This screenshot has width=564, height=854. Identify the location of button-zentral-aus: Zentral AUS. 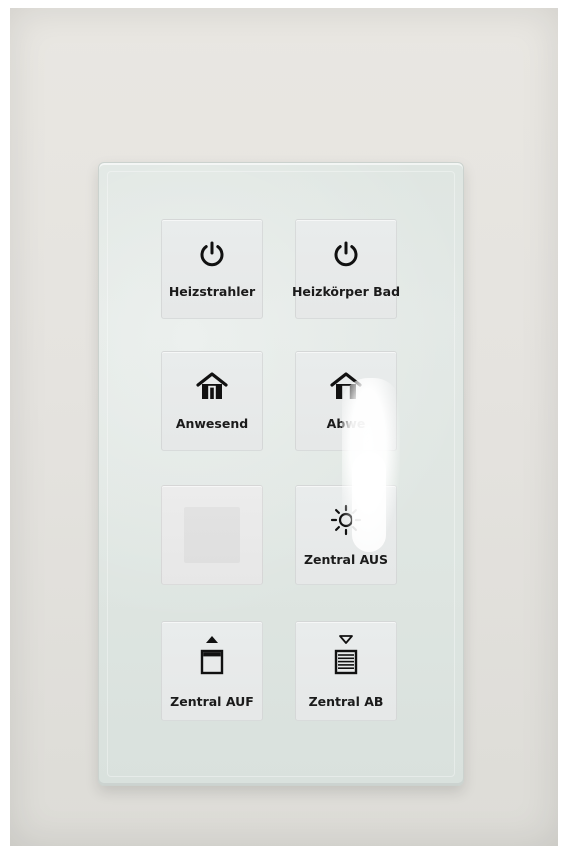
(346, 535).